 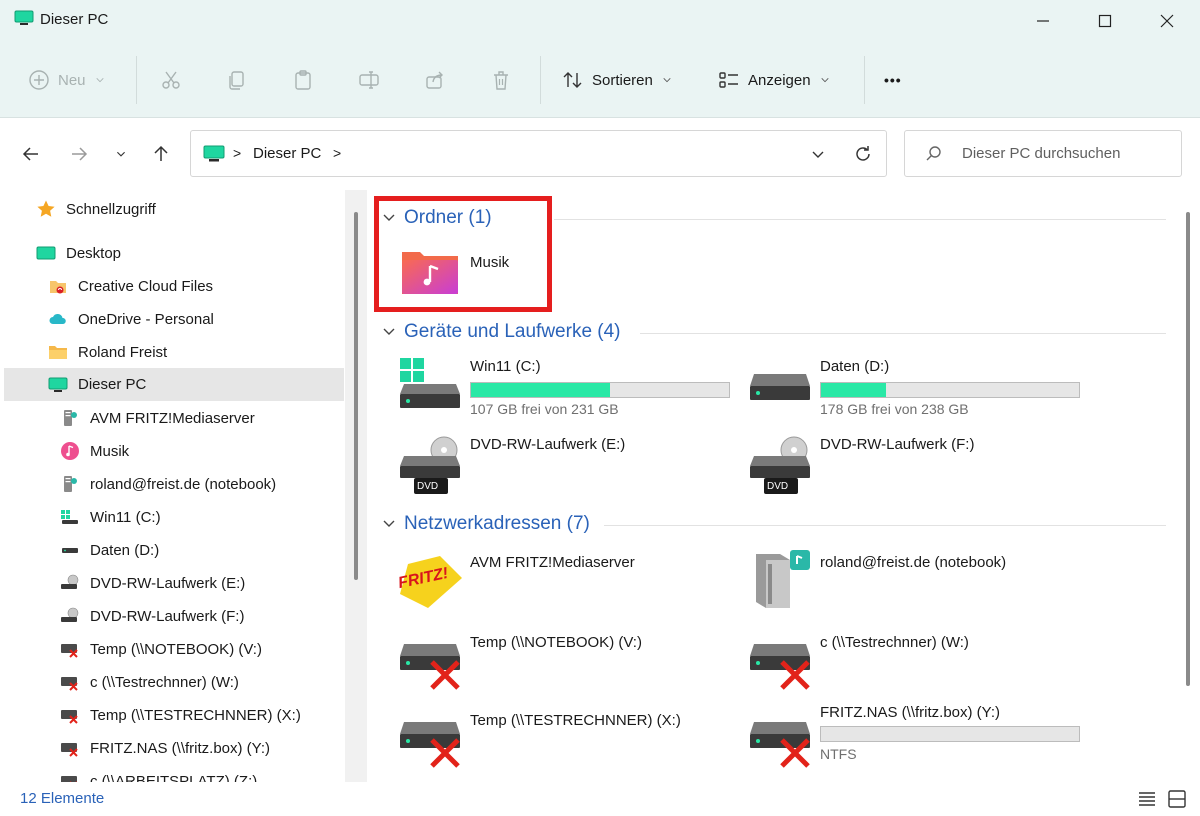 I want to click on search-icon, so click(x=933, y=153).